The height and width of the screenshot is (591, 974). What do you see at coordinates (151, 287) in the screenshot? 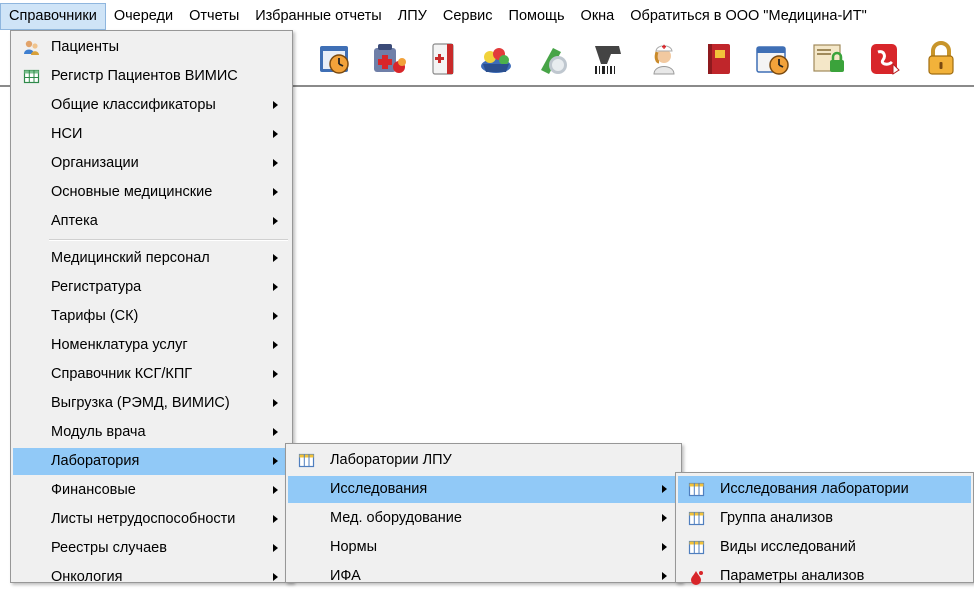
I see `menu-item-registry: Регистратура` at bounding box center [151, 287].